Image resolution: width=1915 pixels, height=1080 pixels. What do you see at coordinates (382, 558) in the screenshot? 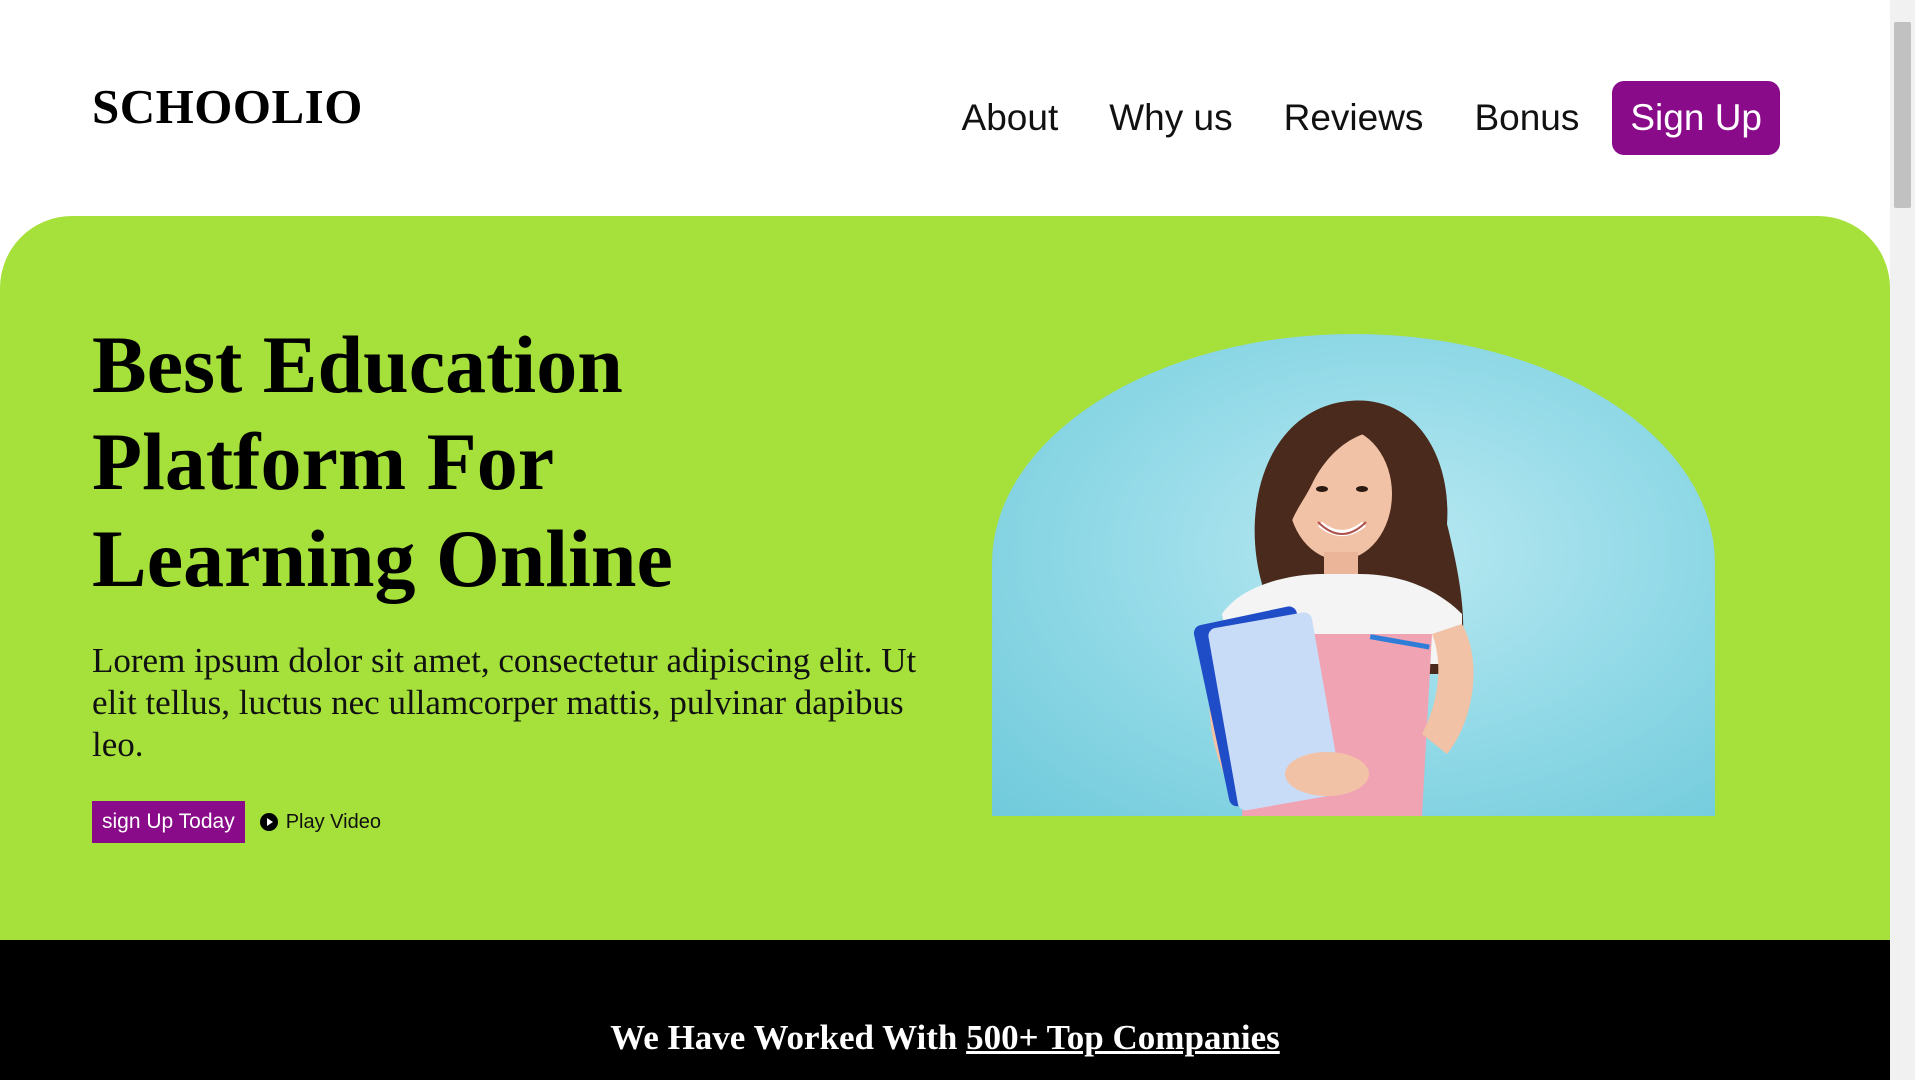
I see `hero-title-line-3: Learning Online` at bounding box center [382, 558].